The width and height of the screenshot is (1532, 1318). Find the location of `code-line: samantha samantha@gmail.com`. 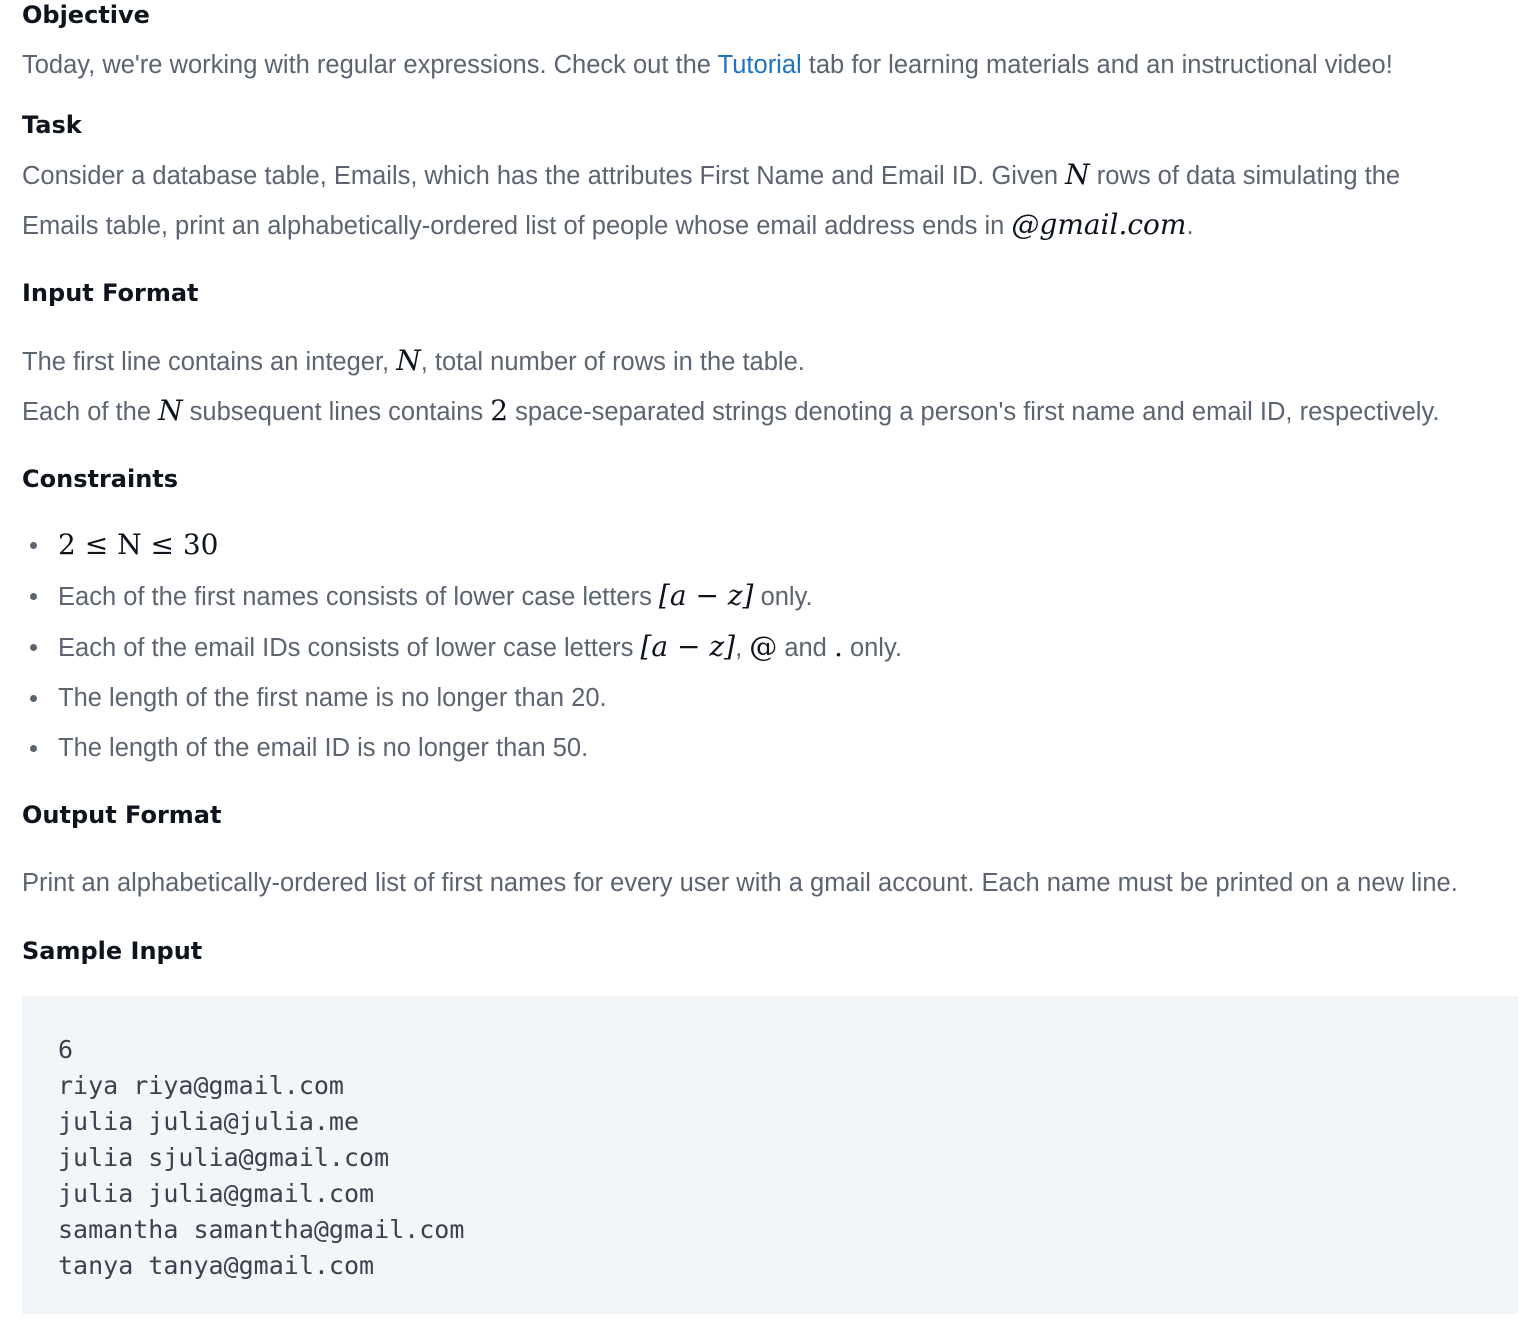

code-line: samantha samantha@gmail.com is located at coordinates (261, 1229).